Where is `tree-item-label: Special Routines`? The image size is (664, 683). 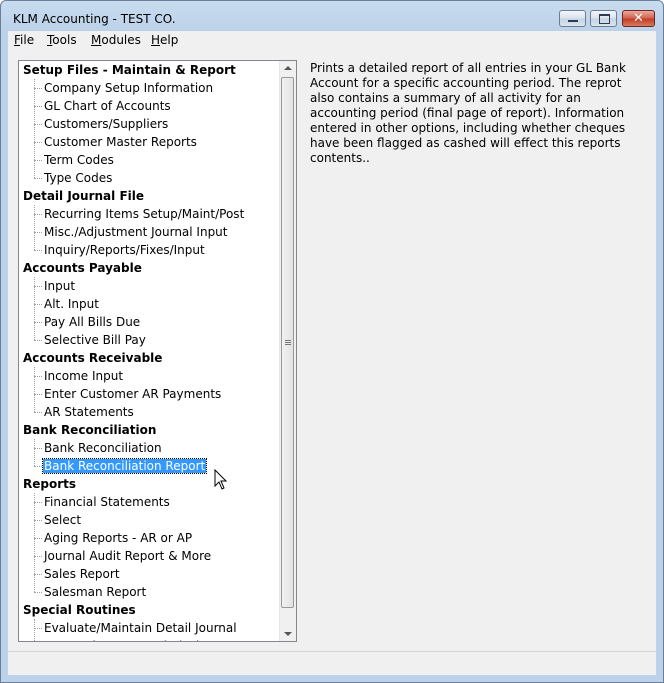 tree-item-label: Special Routines is located at coordinates (79, 610).